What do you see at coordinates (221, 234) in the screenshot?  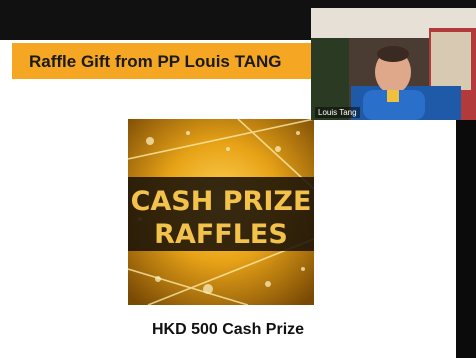 I see `image-text-line2: RAFFLES` at bounding box center [221, 234].